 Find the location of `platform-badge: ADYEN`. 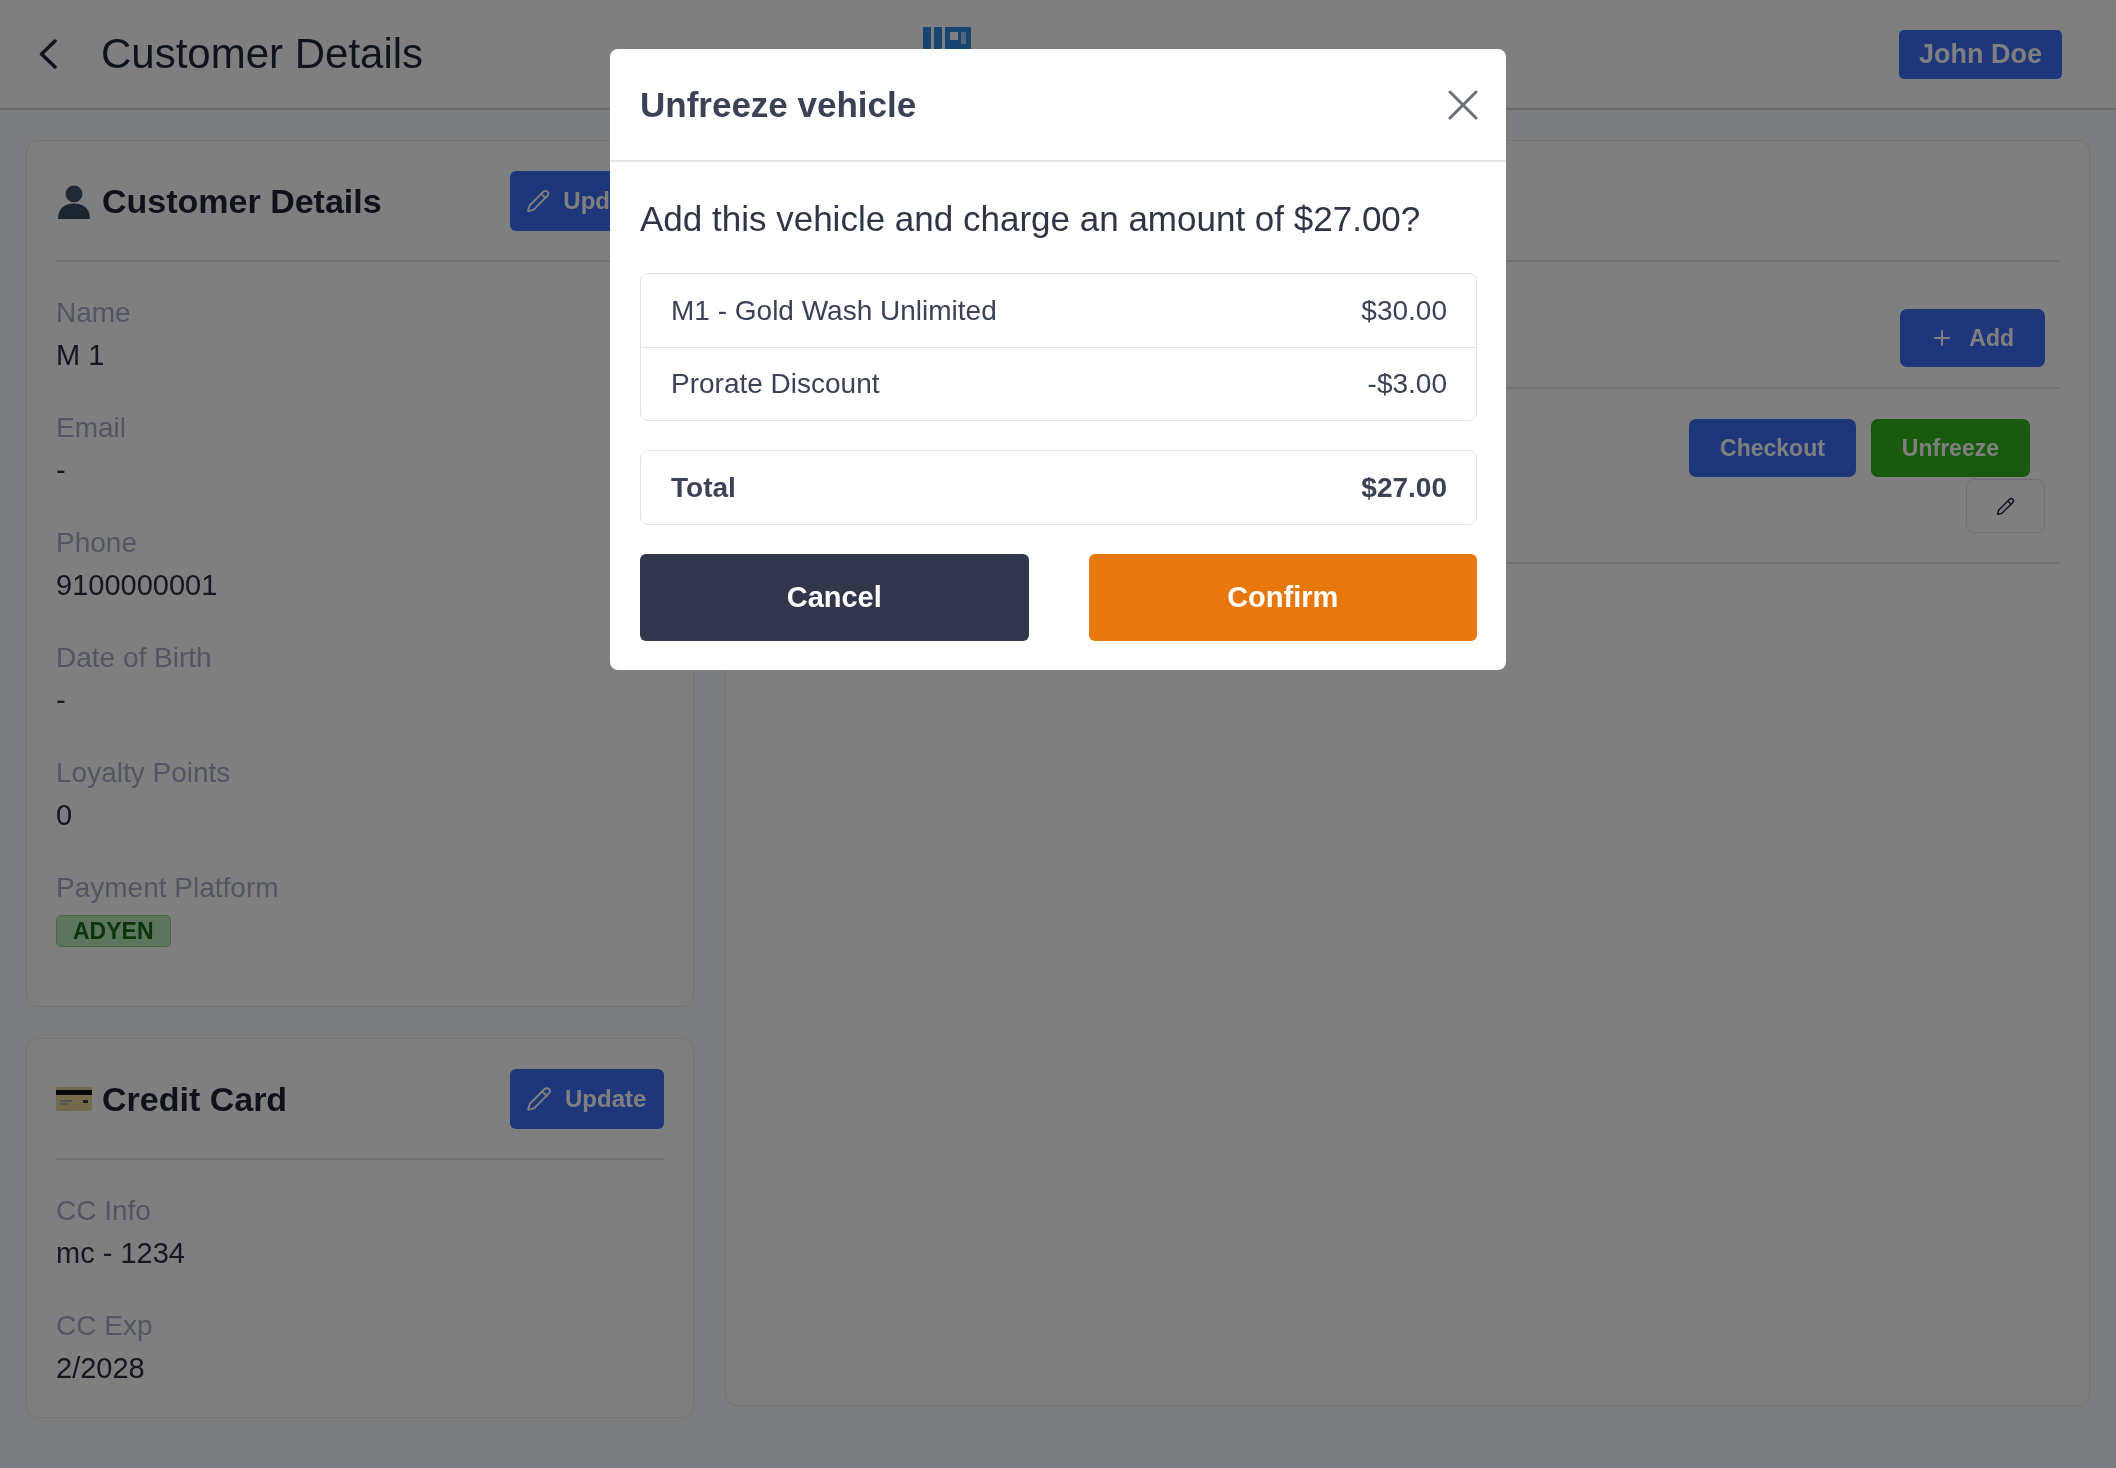

platform-badge: ADYEN is located at coordinates (113, 931).